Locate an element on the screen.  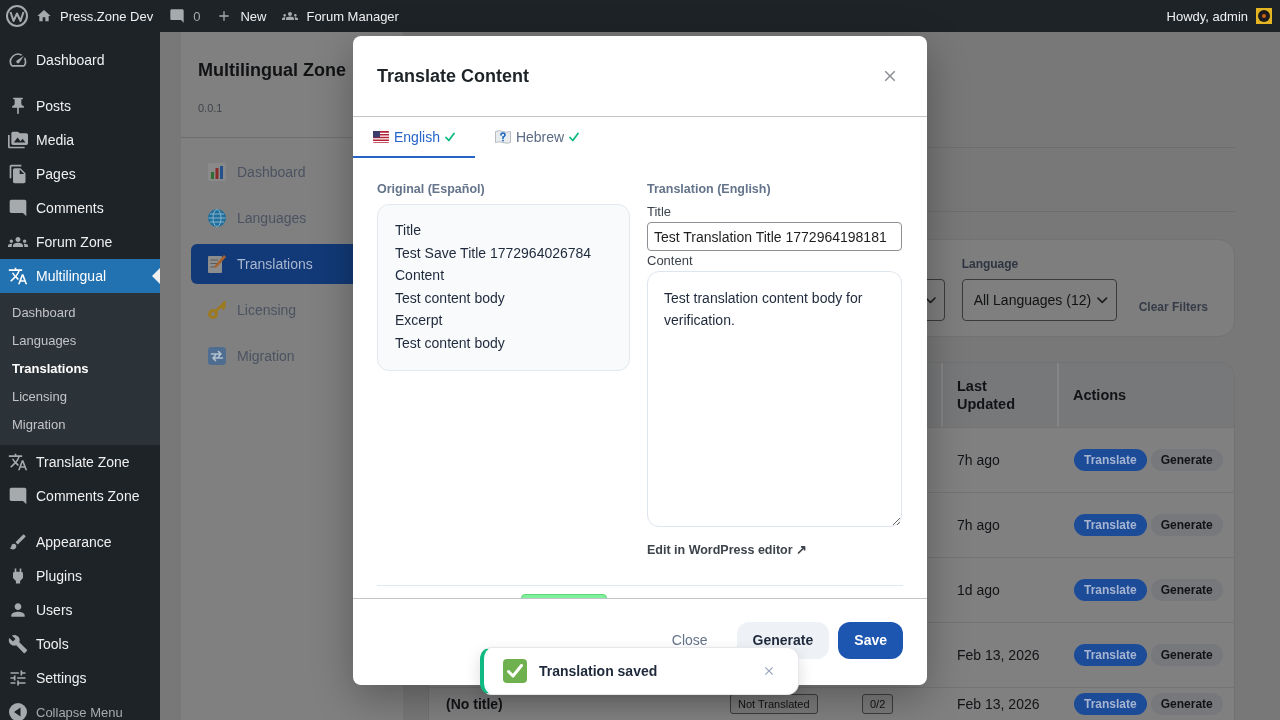
content-textarea: Test translation content body for verification. is located at coordinates (774, 399).